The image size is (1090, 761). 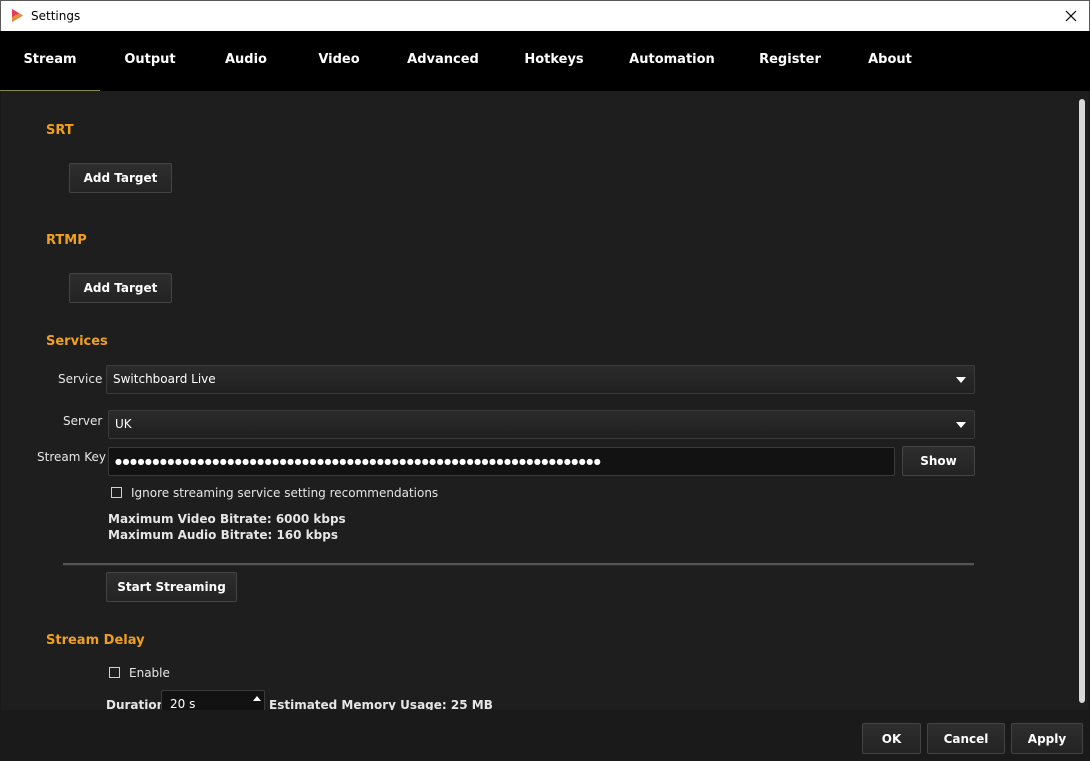 What do you see at coordinates (116, 492) in the screenshot?
I see `ignore-recommendations-checkbox` at bounding box center [116, 492].